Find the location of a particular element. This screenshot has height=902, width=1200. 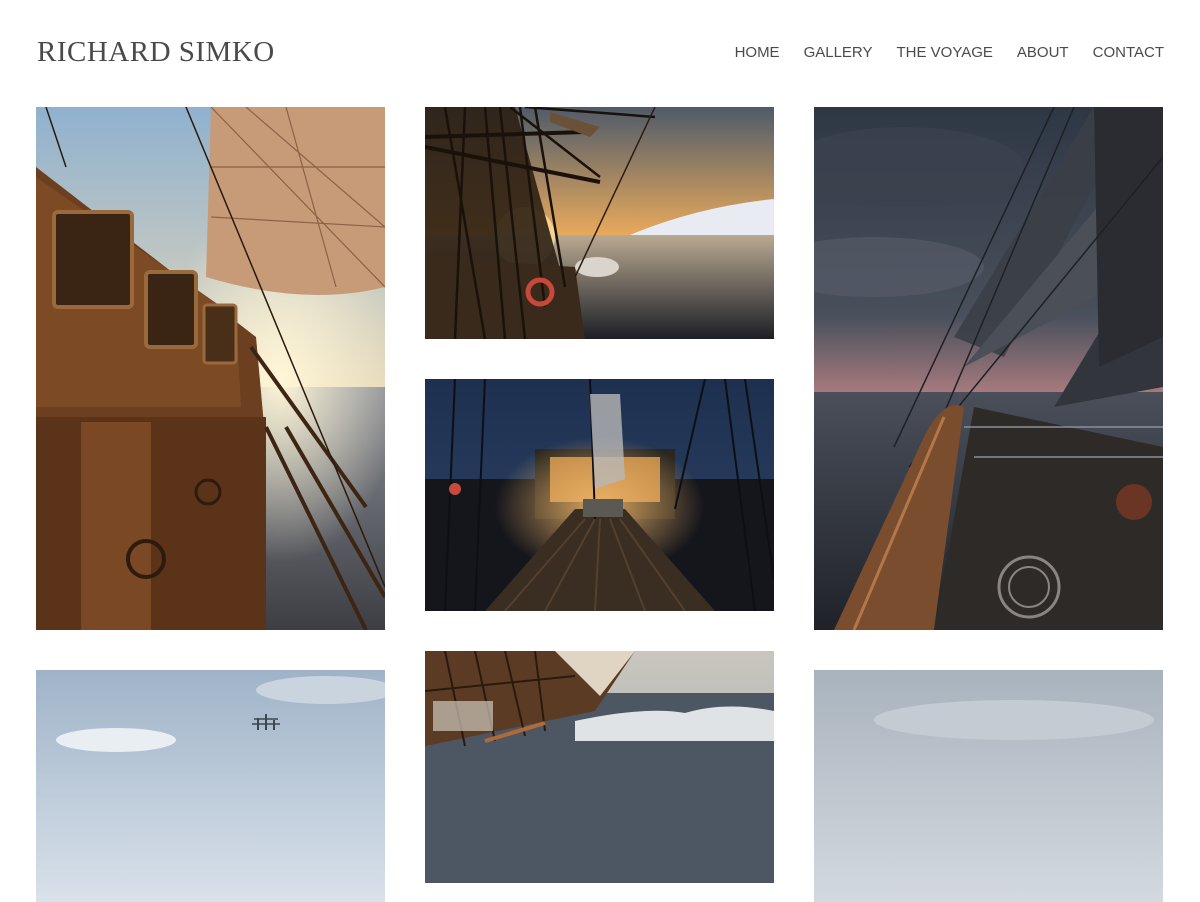

gallery-photo-rough-sea is located at coordinates (599, 767).